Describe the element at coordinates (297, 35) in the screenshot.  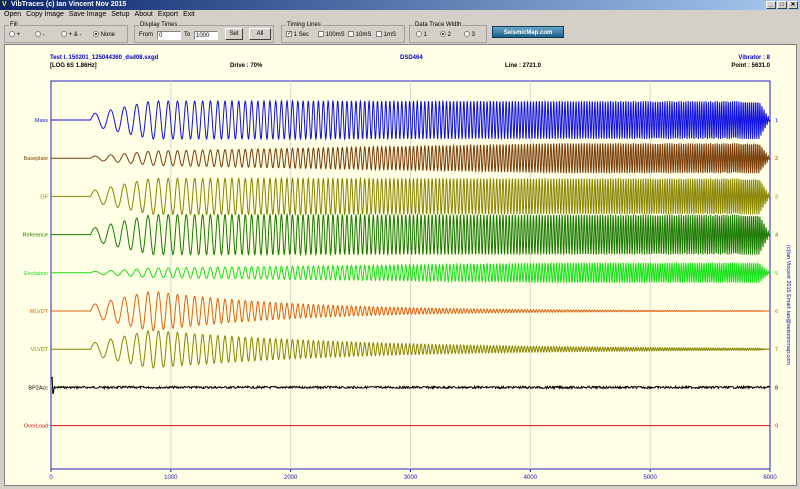
I see `timing-1sec: ✓ 1 Sec` at that location.